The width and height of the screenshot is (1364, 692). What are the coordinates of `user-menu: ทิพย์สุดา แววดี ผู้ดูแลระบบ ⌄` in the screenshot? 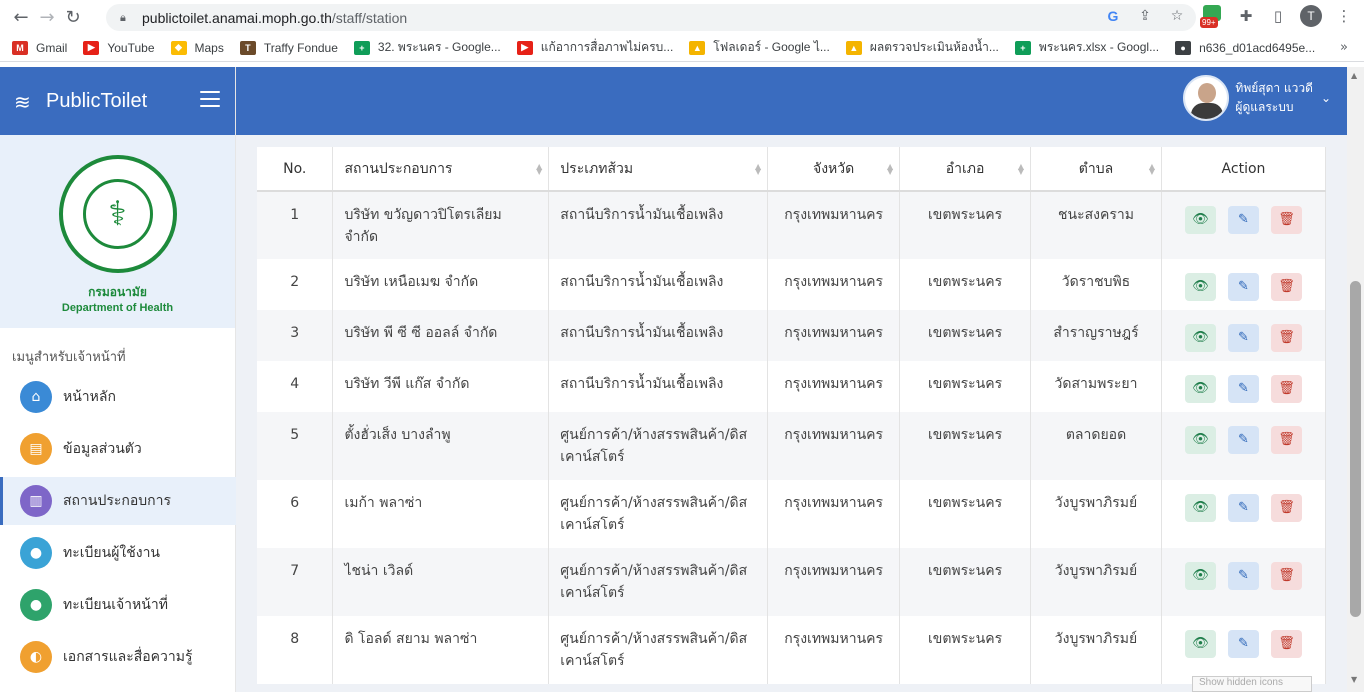 It's located at (1257, 98).